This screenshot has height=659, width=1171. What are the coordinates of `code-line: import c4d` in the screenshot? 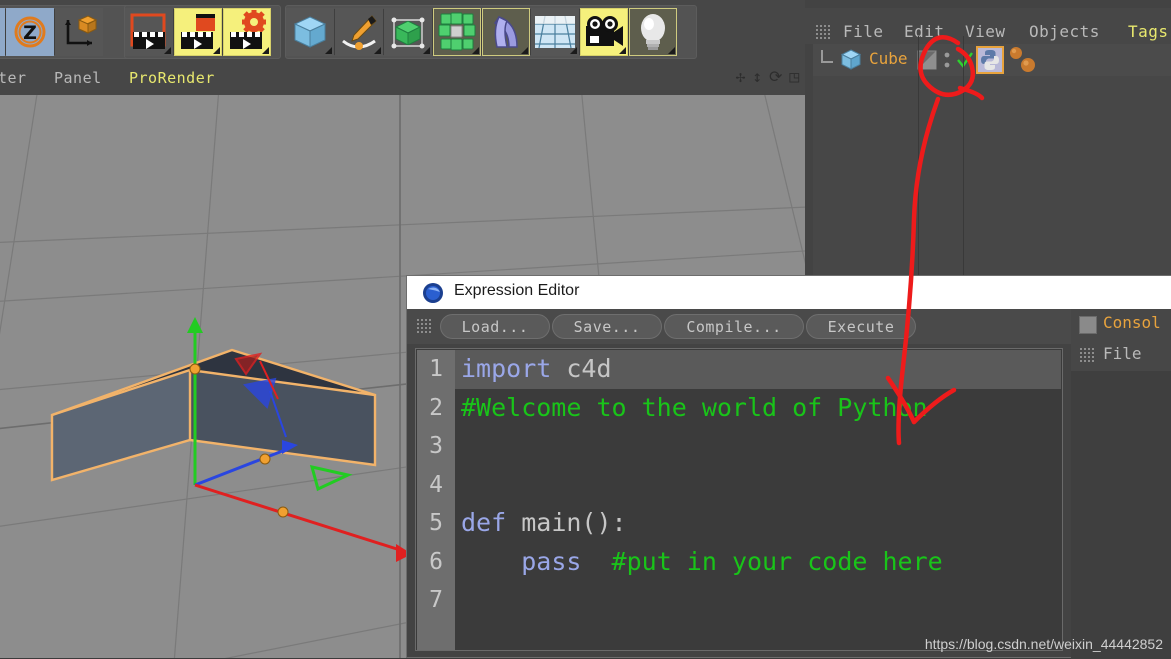 It's located at (758, 369).